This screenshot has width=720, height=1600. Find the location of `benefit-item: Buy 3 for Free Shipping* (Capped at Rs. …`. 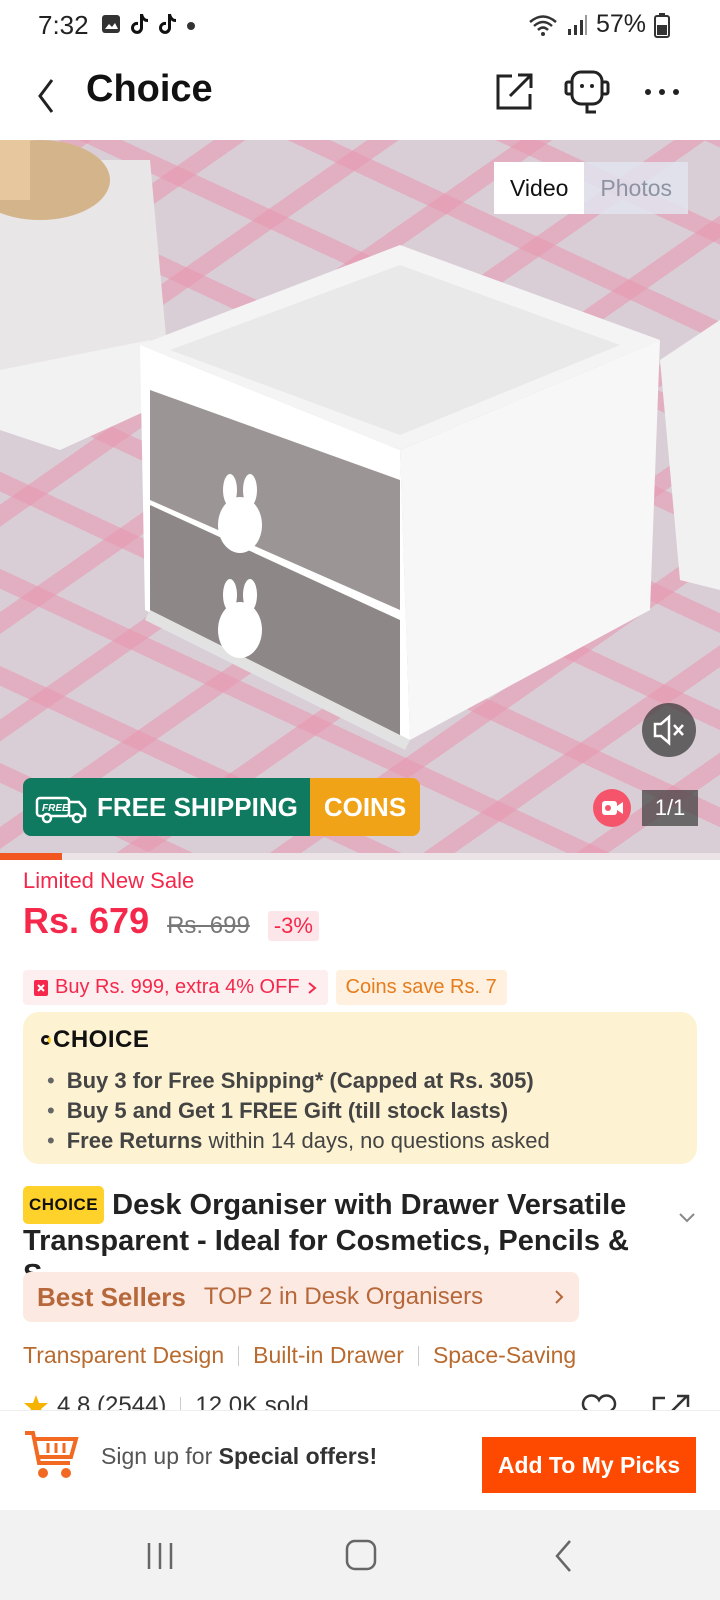

benefit-item: Buy 3 for Free Shipping* (Capped at Rs. … is located at coordinates (360, 1081).